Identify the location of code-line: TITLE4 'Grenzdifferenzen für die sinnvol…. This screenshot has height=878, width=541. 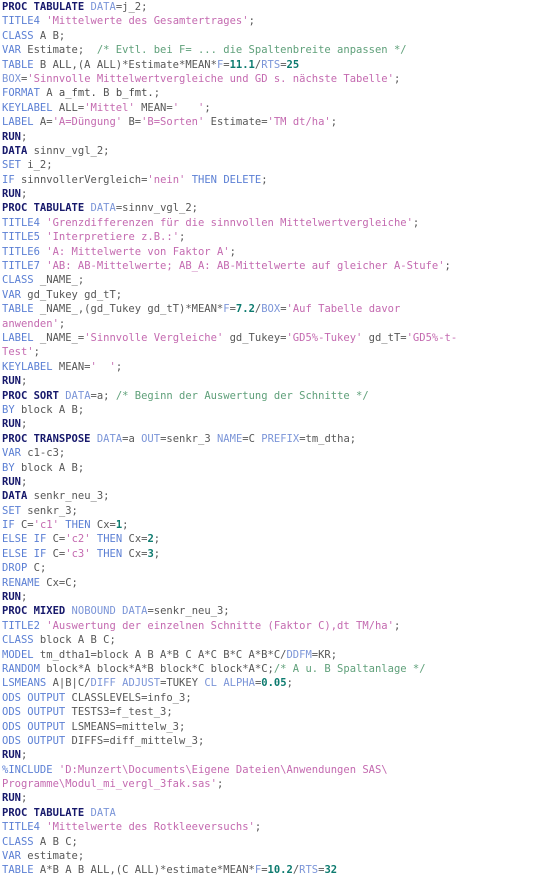
(270, 223).